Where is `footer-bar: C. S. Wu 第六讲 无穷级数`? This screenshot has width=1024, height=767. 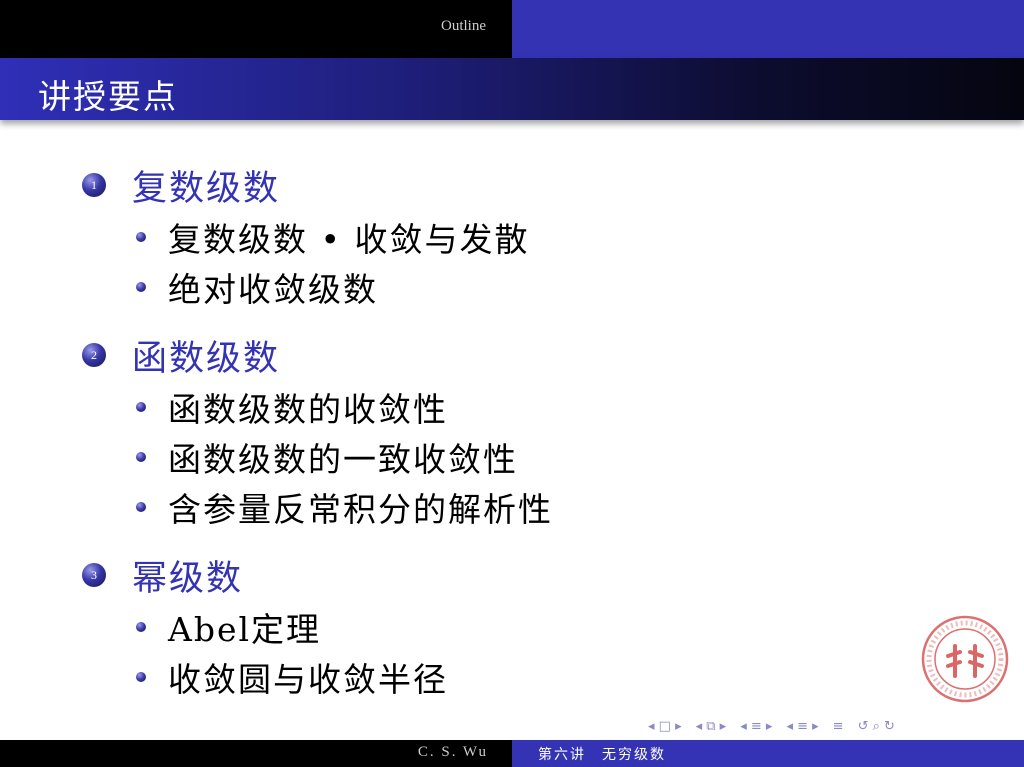
footer-bar: C. S. Wu 第六讲 无穷级数 is located at coordinates (512, 753).